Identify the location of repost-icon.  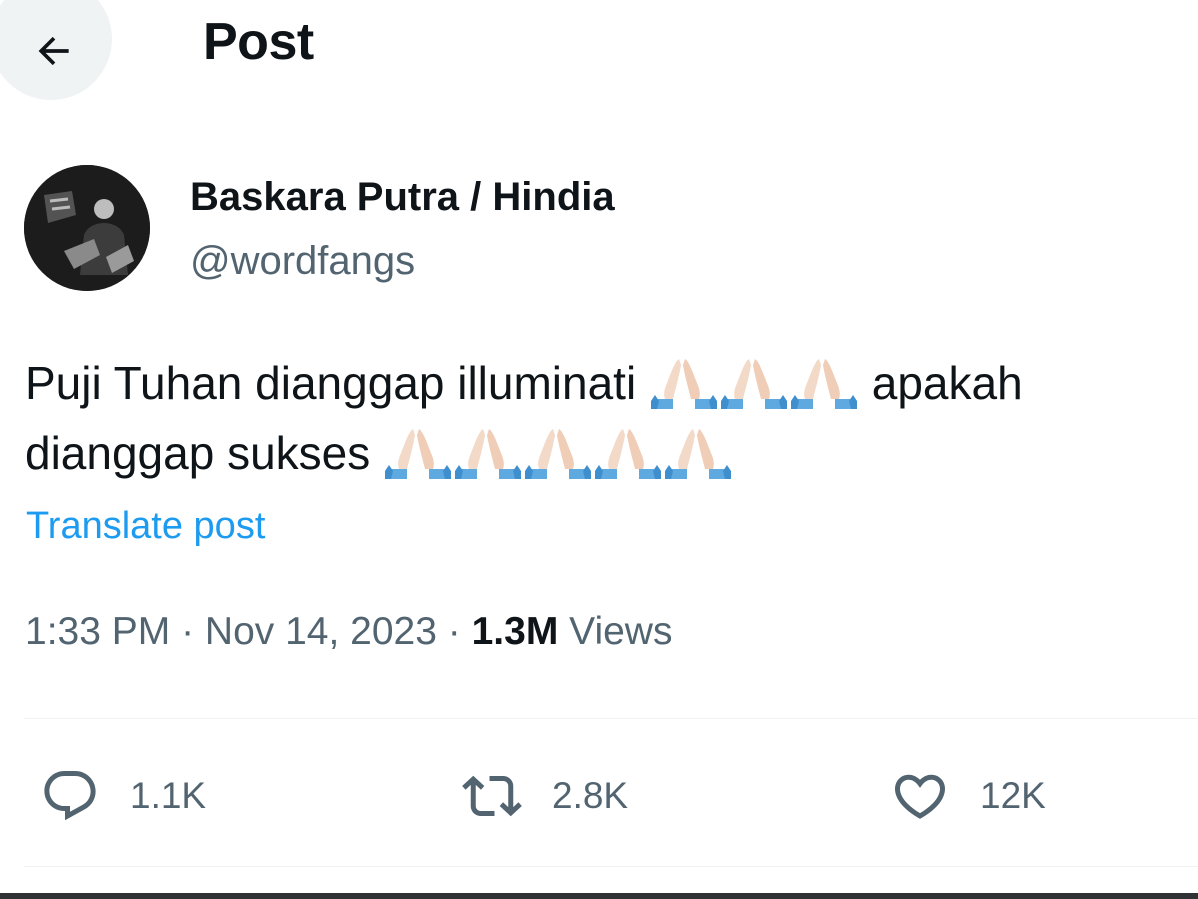
(492, 796).